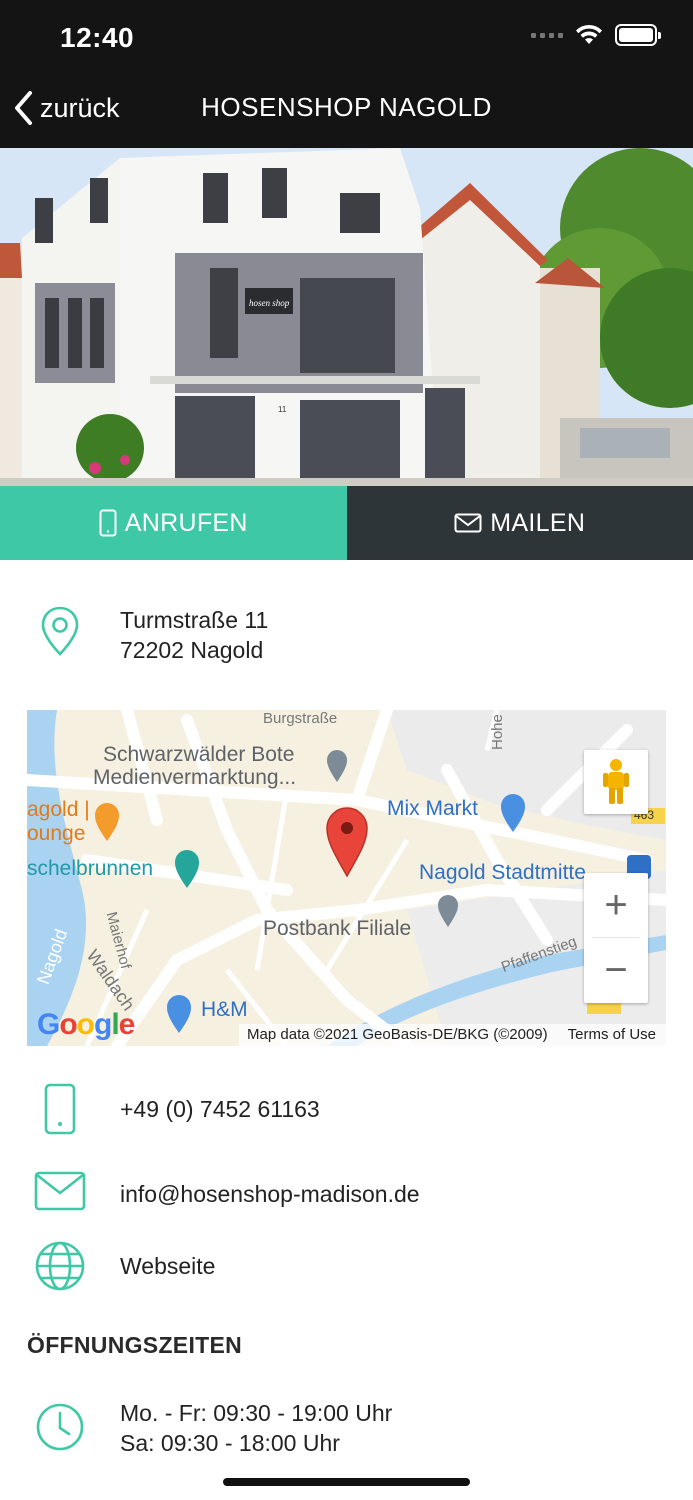 This screenshot has width=693, height=1500. I want to click on opening-hours-title: ÖFFNUNGSZEITEN, so click(135, 1345).